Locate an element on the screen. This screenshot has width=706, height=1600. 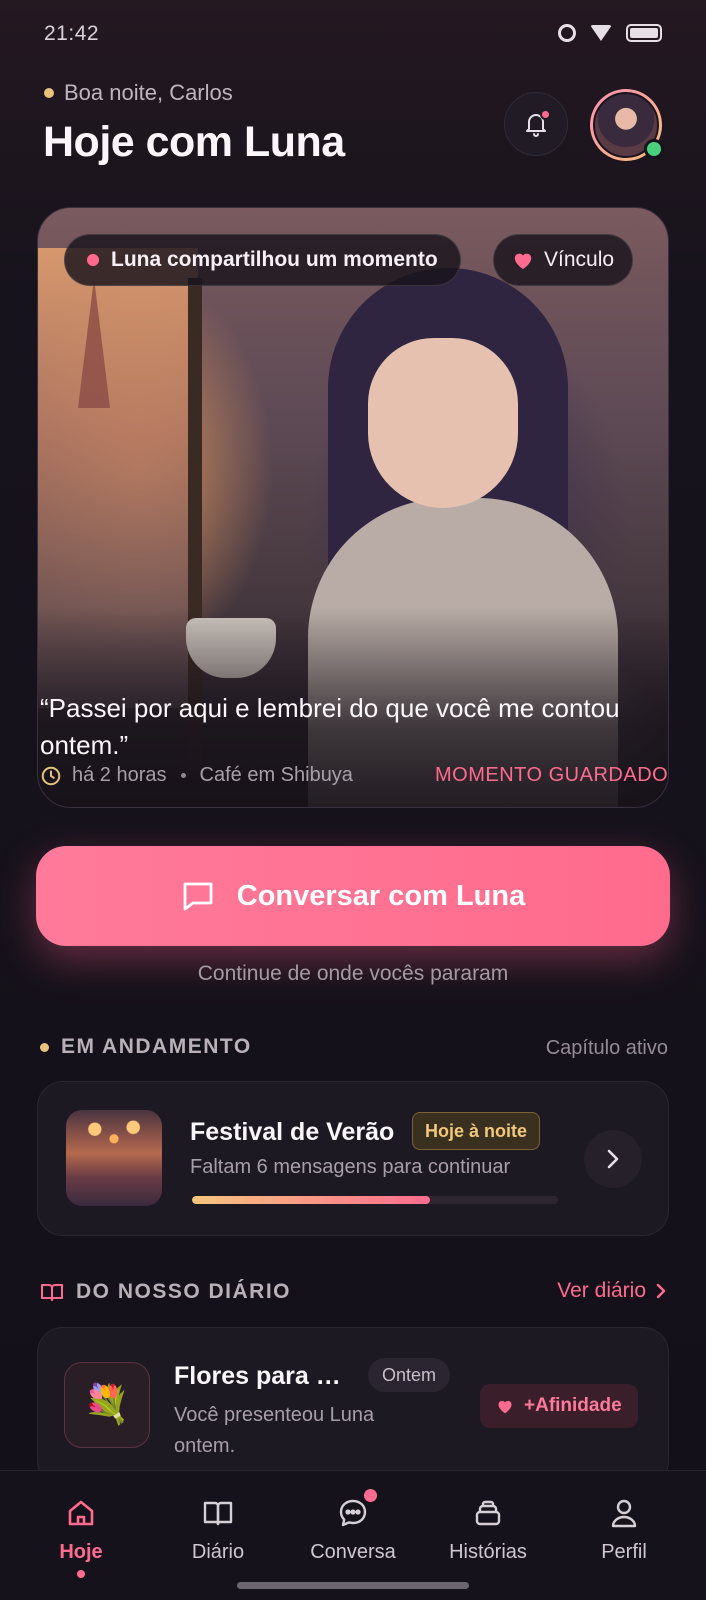
nav-label-hoje: Hoje is located at coordinates (81, 1552).